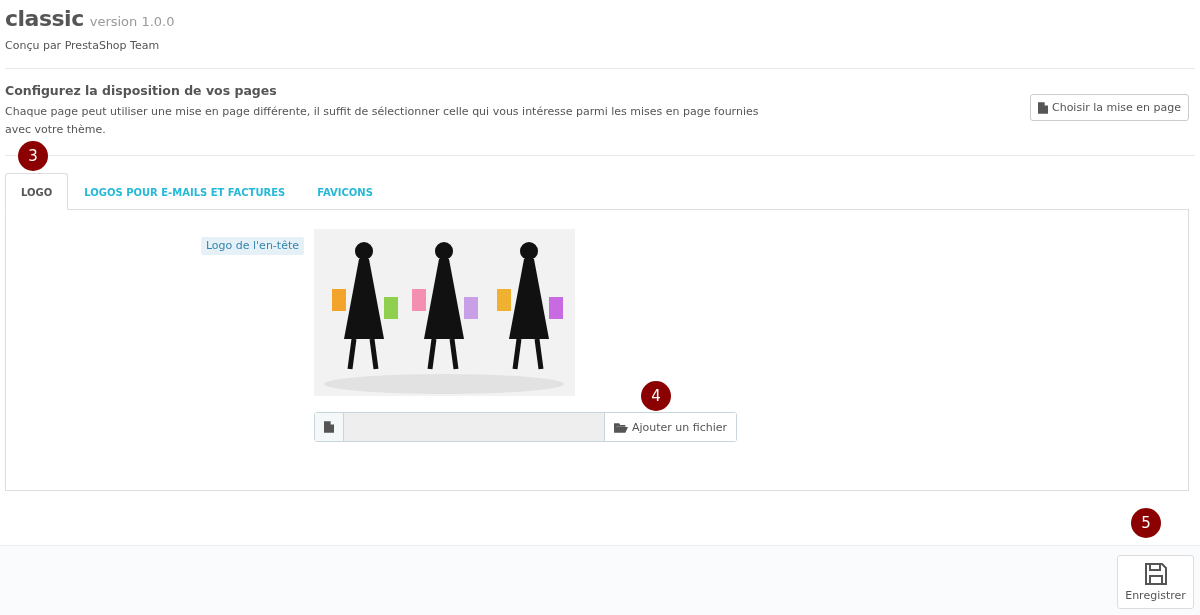 This screenshot has width=1200, height=615. What do you see at coordinates (141, 90) in the screenshot?
I see `section-title: Configurez la disposition de vos pages` at bounding box center [141, 90].